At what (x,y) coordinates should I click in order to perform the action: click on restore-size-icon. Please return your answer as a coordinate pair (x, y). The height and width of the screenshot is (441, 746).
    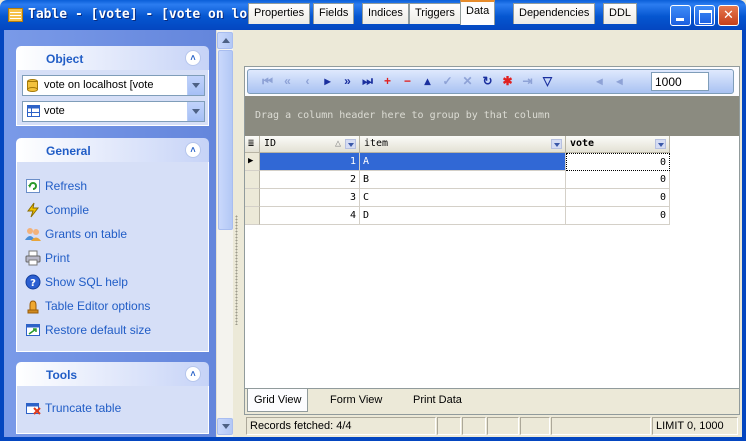
    Looking at the image, I should click on (33, 330).